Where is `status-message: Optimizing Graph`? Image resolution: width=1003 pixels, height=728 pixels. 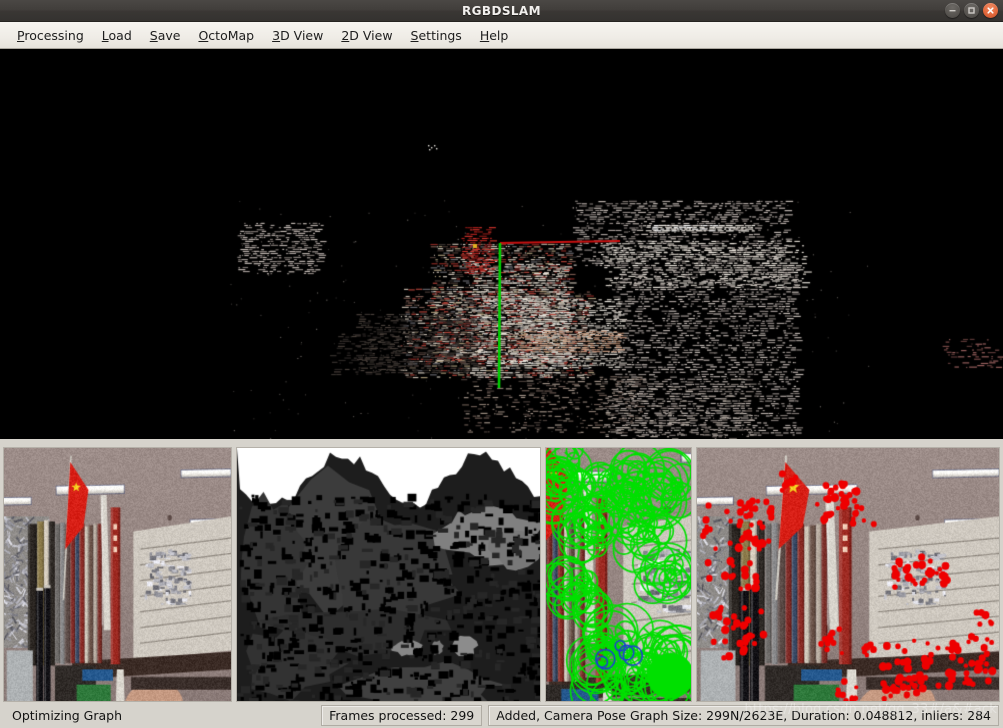 status-message: Optimizing Graph is located at coordinates (67, 715).